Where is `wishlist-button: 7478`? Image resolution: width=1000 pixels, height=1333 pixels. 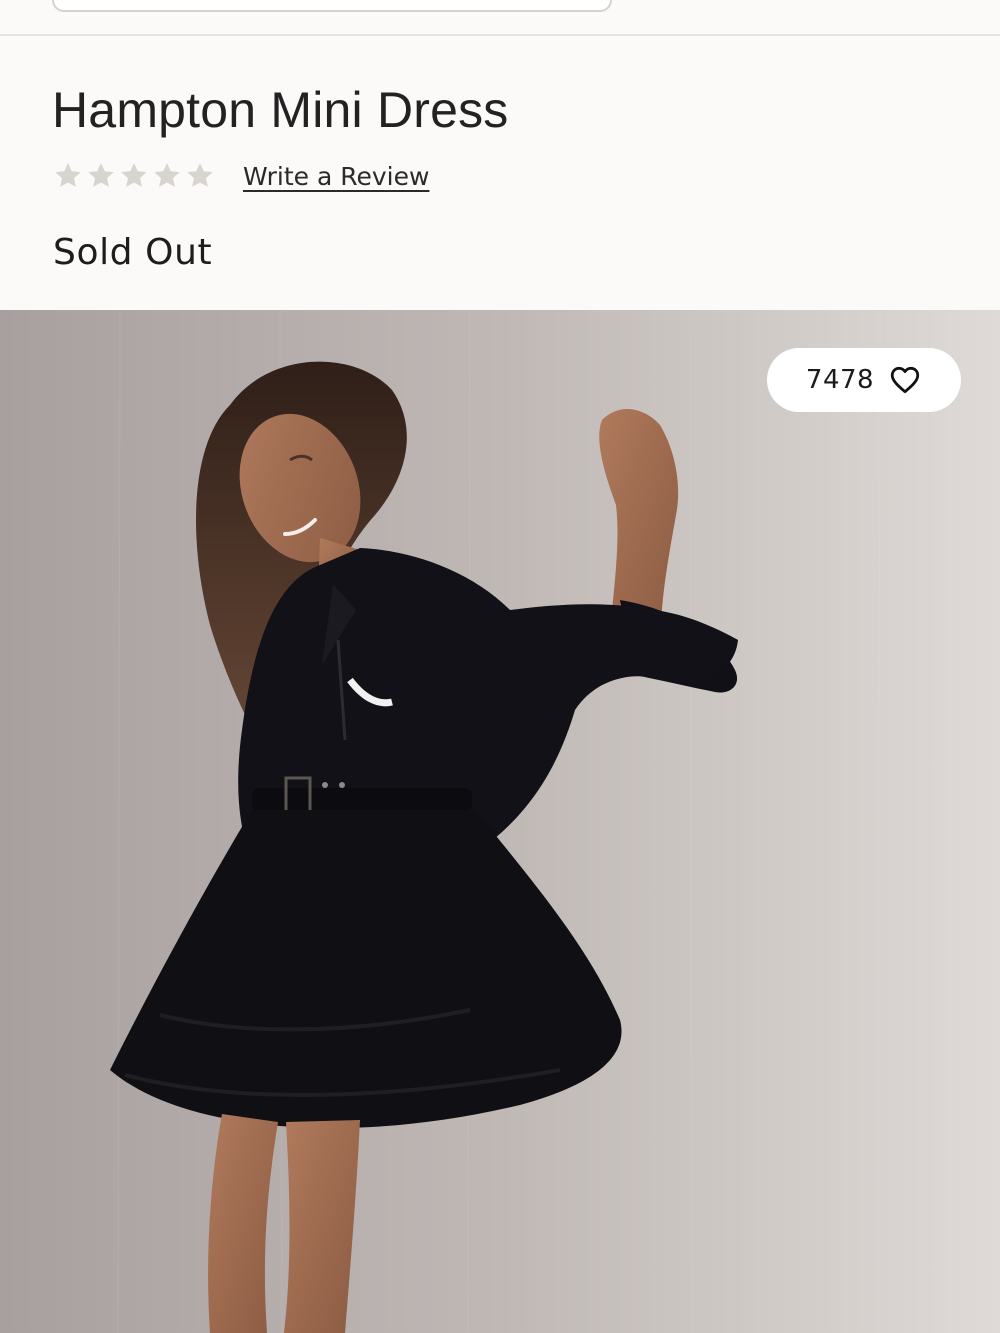
wishlist-button: 7478 is located at coordinates (864, 380).